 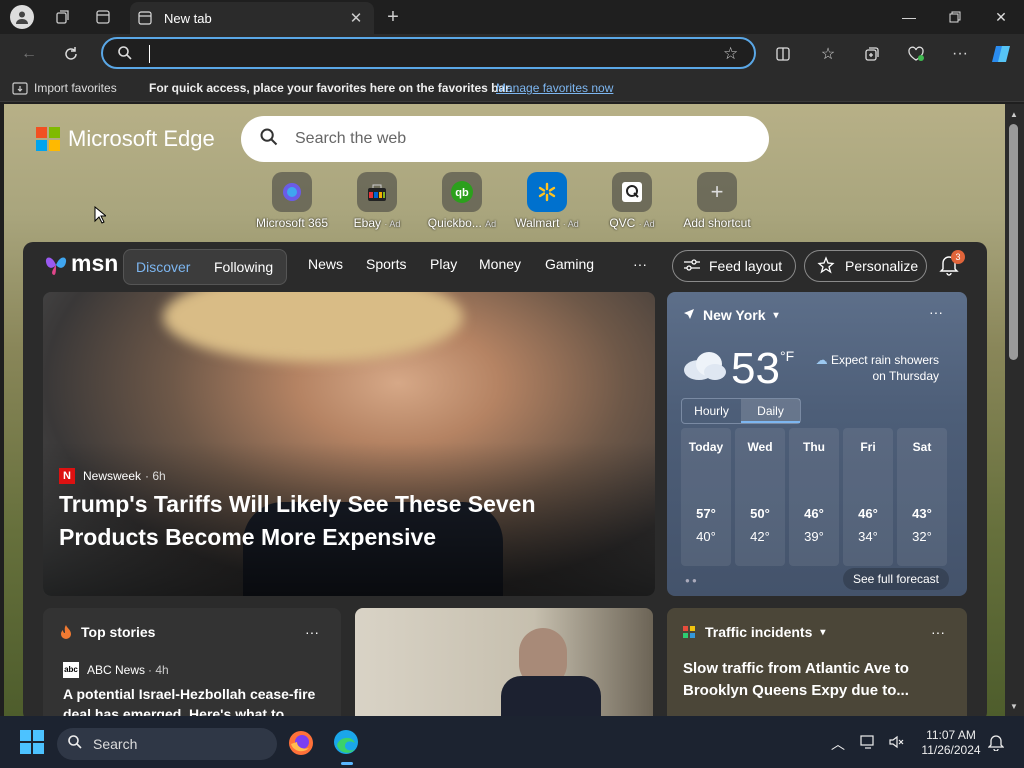 What do you see at coordinates (505, 139) in the screenshot?
I see `web-search-box: Search the web` at bounding box center [505, 139].